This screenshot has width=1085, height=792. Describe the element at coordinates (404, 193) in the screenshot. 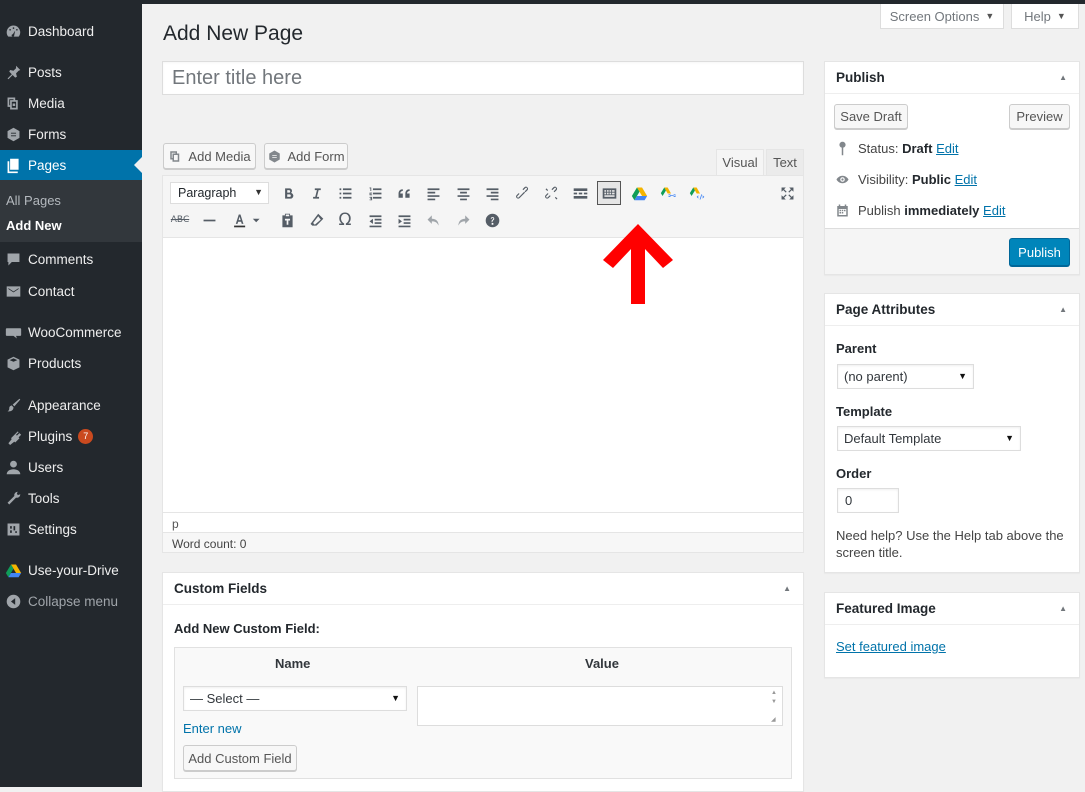

I see `blockquote-icon` at that location.